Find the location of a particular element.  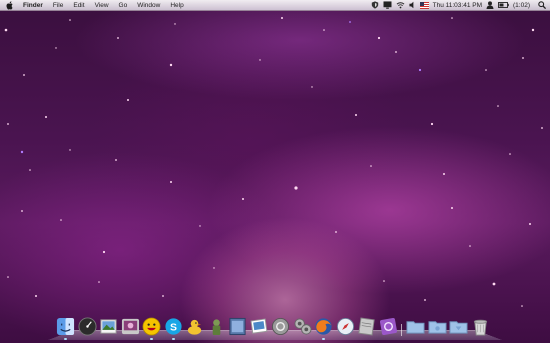

battery-icon is located at coordinates (503, 5).